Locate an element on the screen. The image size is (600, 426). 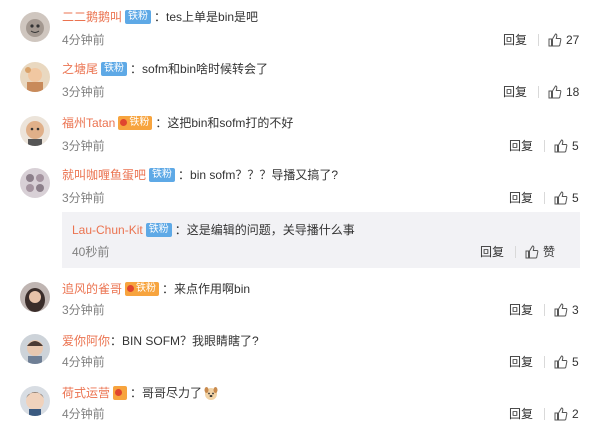
like-count: 2 is located at coordinates (575, 414).